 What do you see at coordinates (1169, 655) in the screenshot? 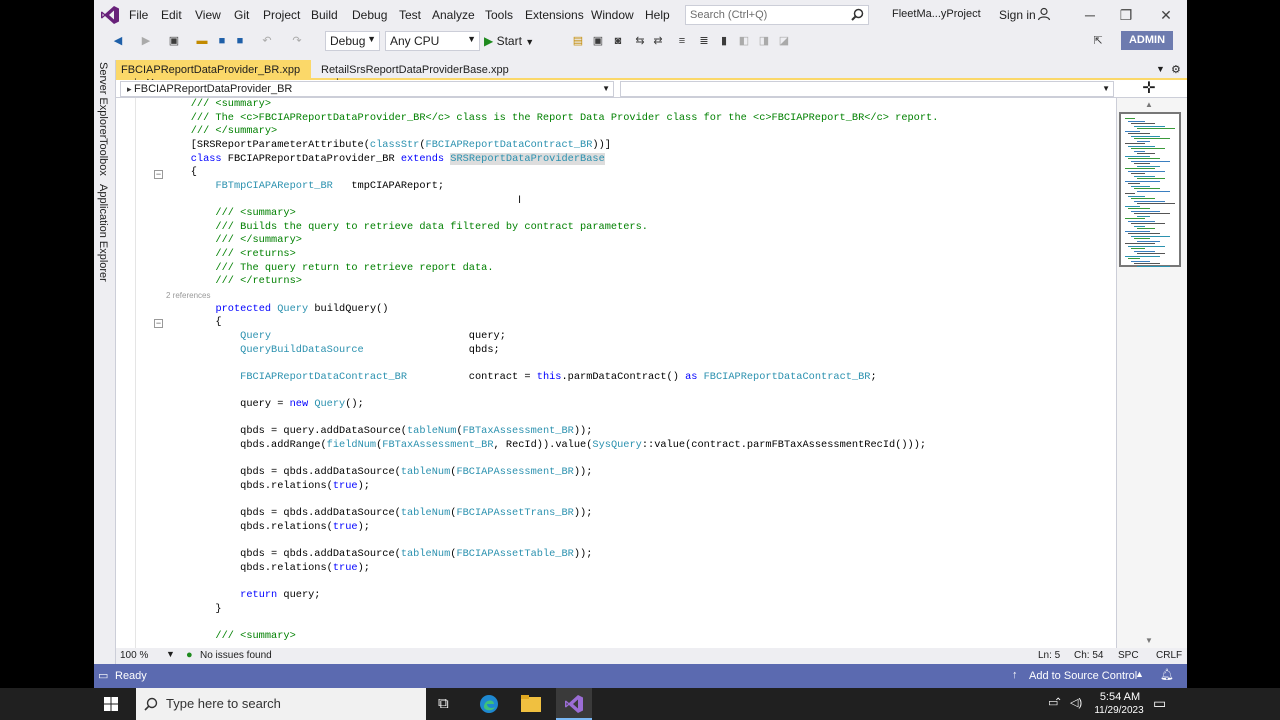
I see `line-ending: CRLF` at bounding box center [1169, 655].